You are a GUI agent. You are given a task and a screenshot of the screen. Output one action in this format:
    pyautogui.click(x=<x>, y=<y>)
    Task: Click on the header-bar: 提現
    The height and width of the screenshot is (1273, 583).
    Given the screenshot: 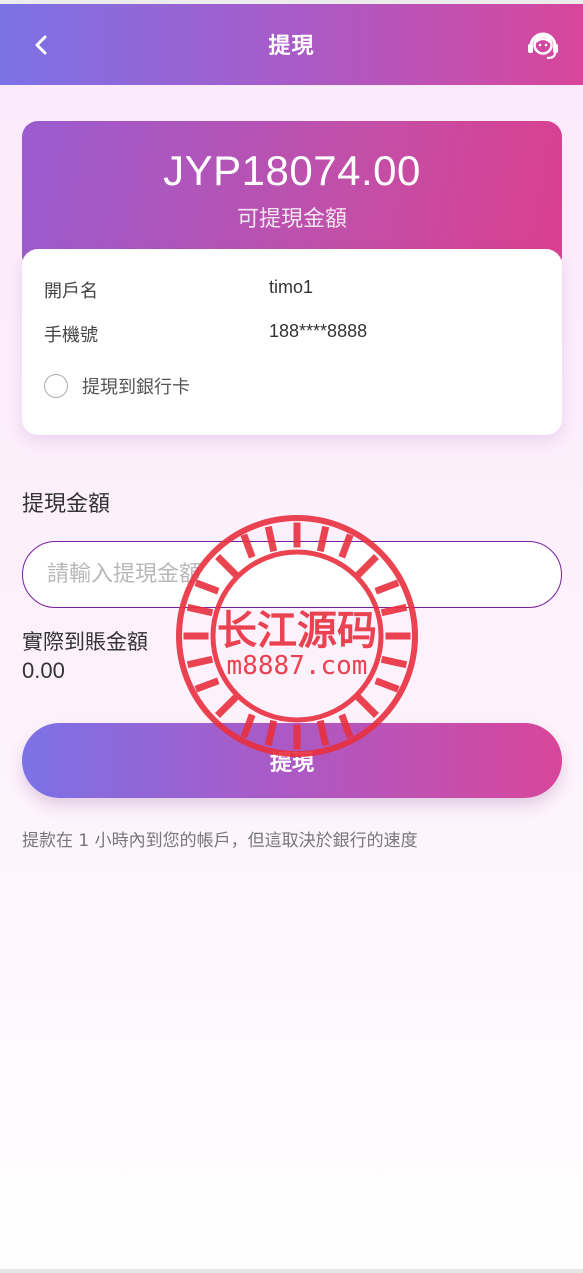 What is the action you would take?
    pyautogui.click(x=291, y=44)
    